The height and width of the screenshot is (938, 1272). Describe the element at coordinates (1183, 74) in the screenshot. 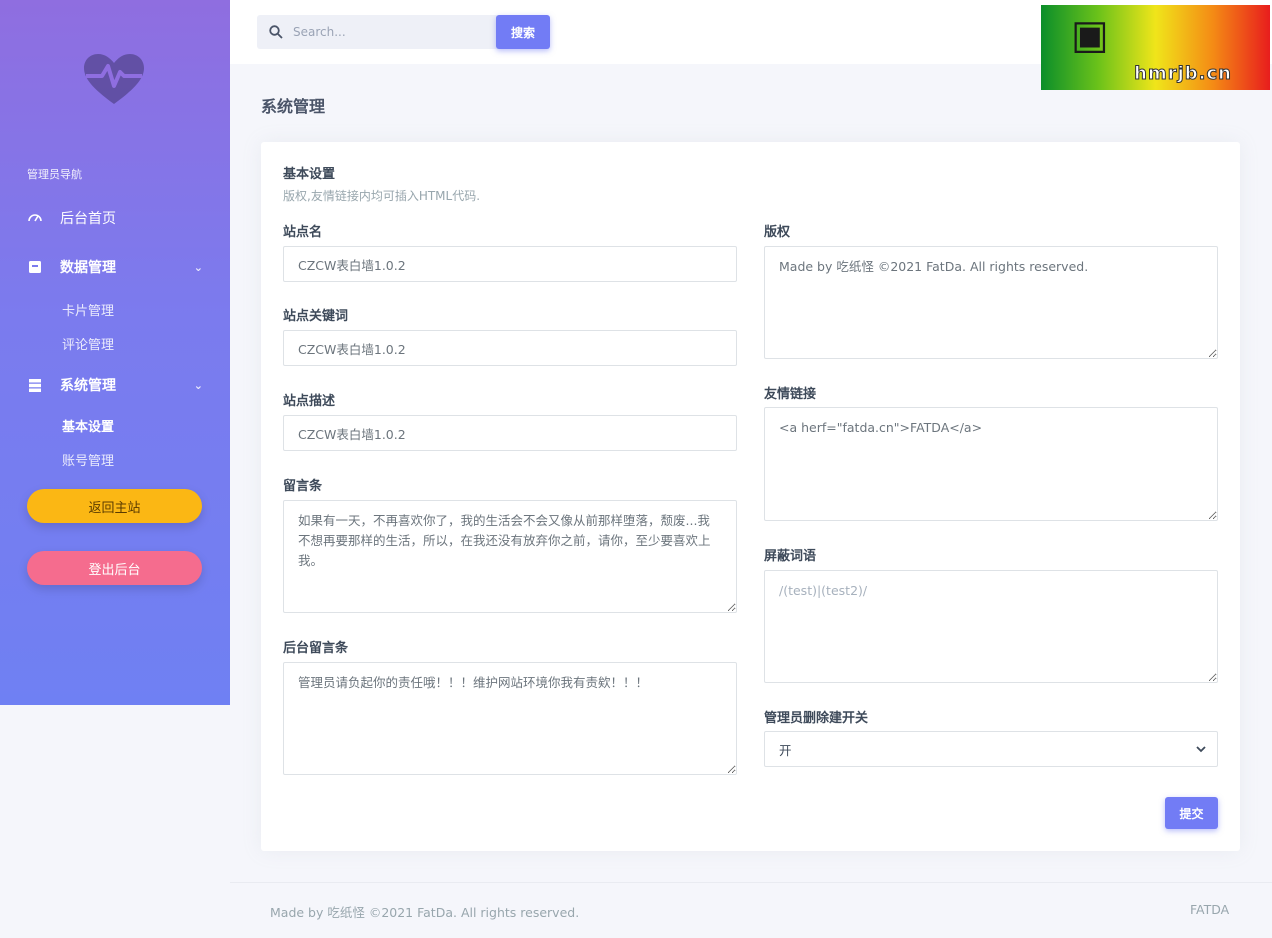

I see `watermark-text: hmrjb.cn` at that location.